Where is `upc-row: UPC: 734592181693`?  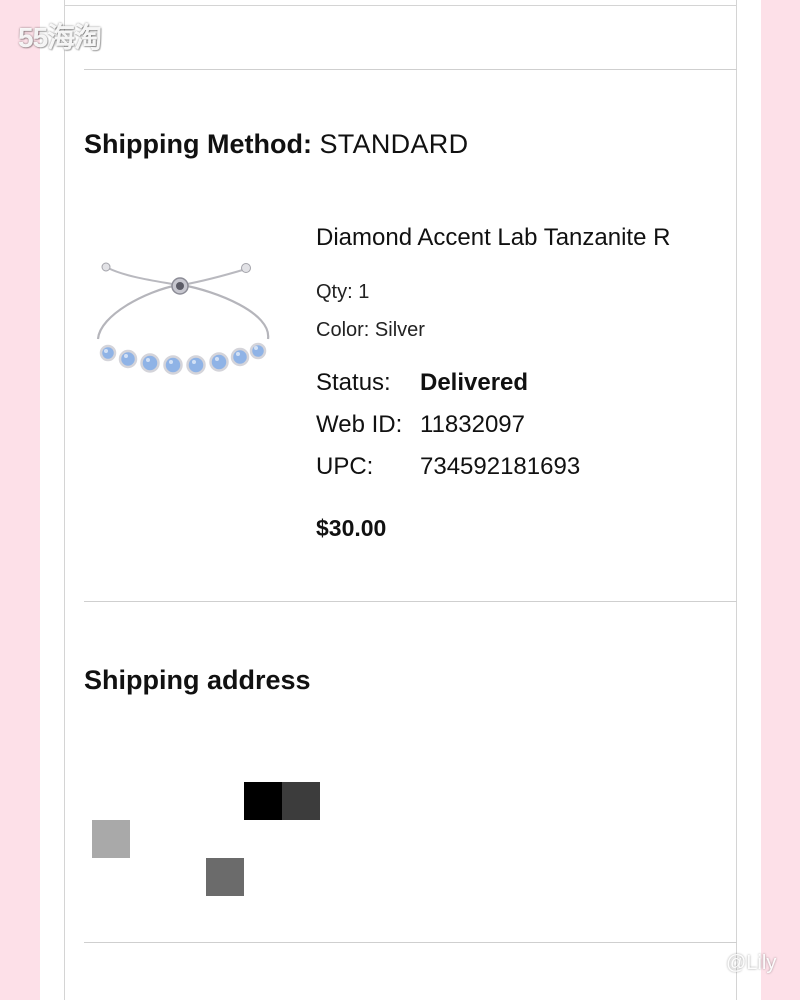 upc-row: UPC: 734592181693 is located at coordinates (448, 467).